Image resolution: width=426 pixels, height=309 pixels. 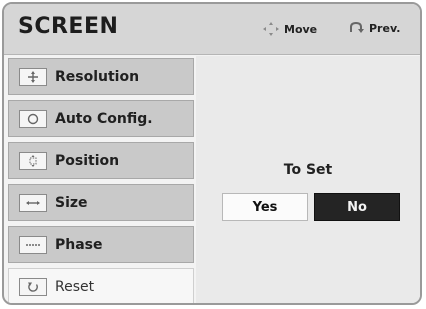 I want to click on menu-item-position: Position, so click(x=101, y=160).